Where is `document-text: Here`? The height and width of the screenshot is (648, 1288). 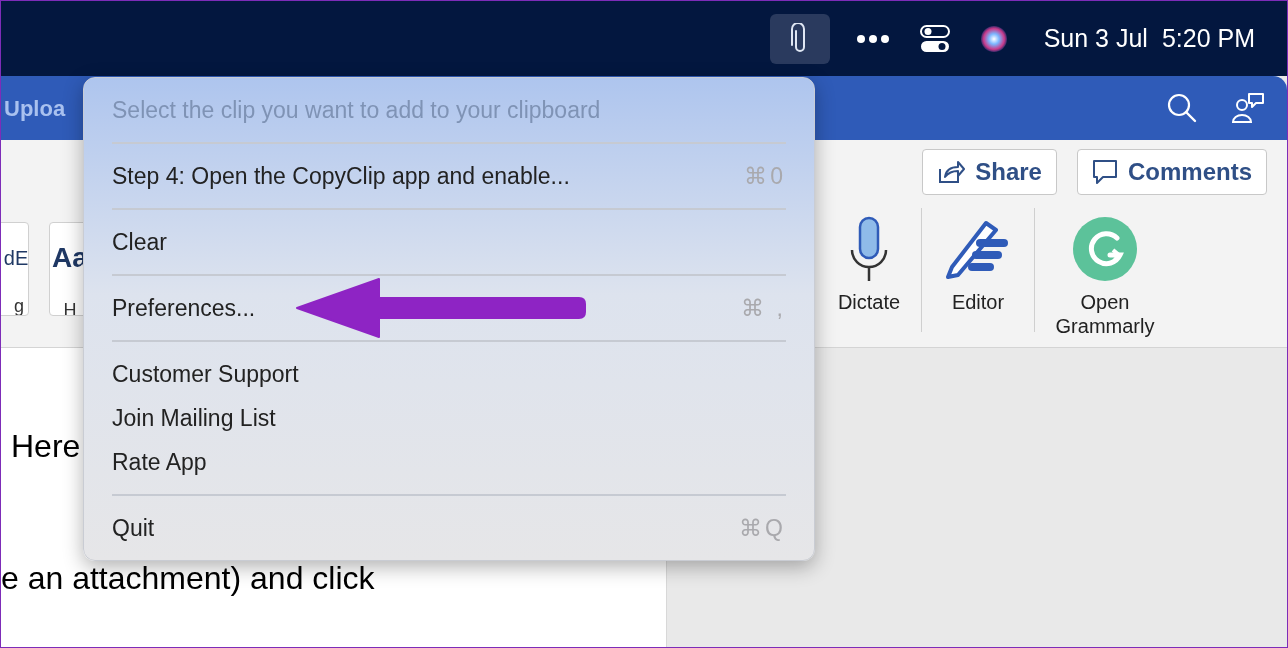 document-text: Here is located at coordinates (46, 446).